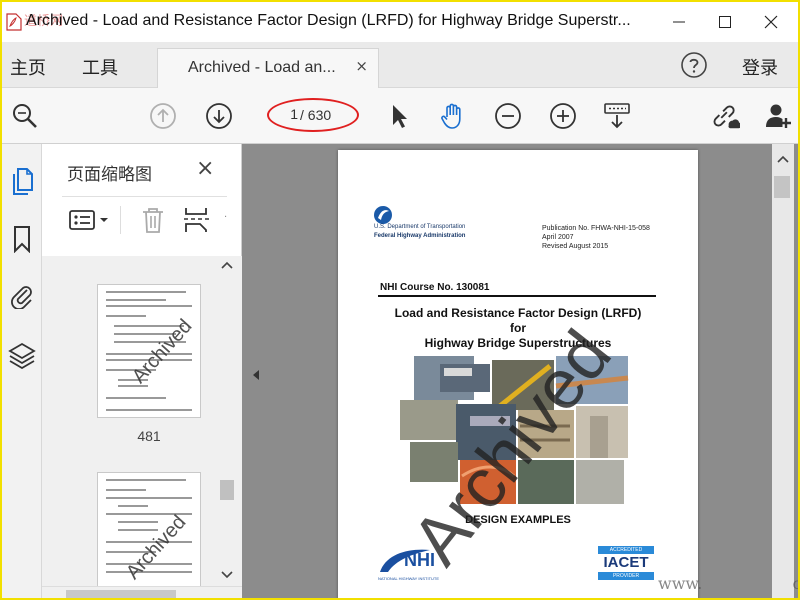 The height and width of the screenshot is (600, 800). I want to click on corner-watermark-end: om, so click(795, 583).